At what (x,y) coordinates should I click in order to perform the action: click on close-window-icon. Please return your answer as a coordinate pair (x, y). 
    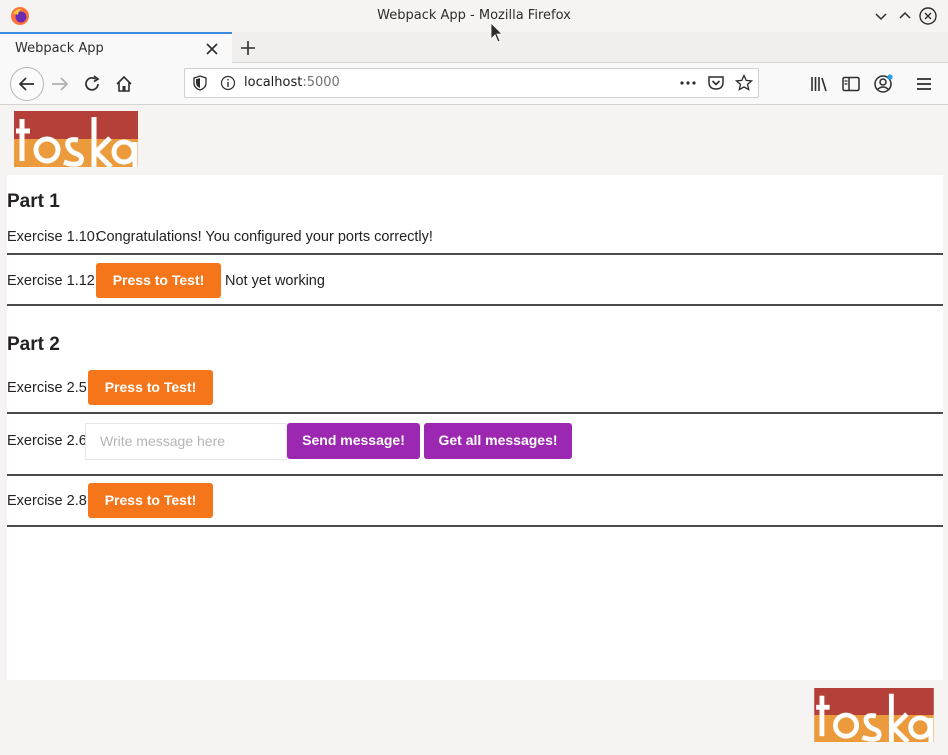
    Looking at the image, I should click on (928, 16).